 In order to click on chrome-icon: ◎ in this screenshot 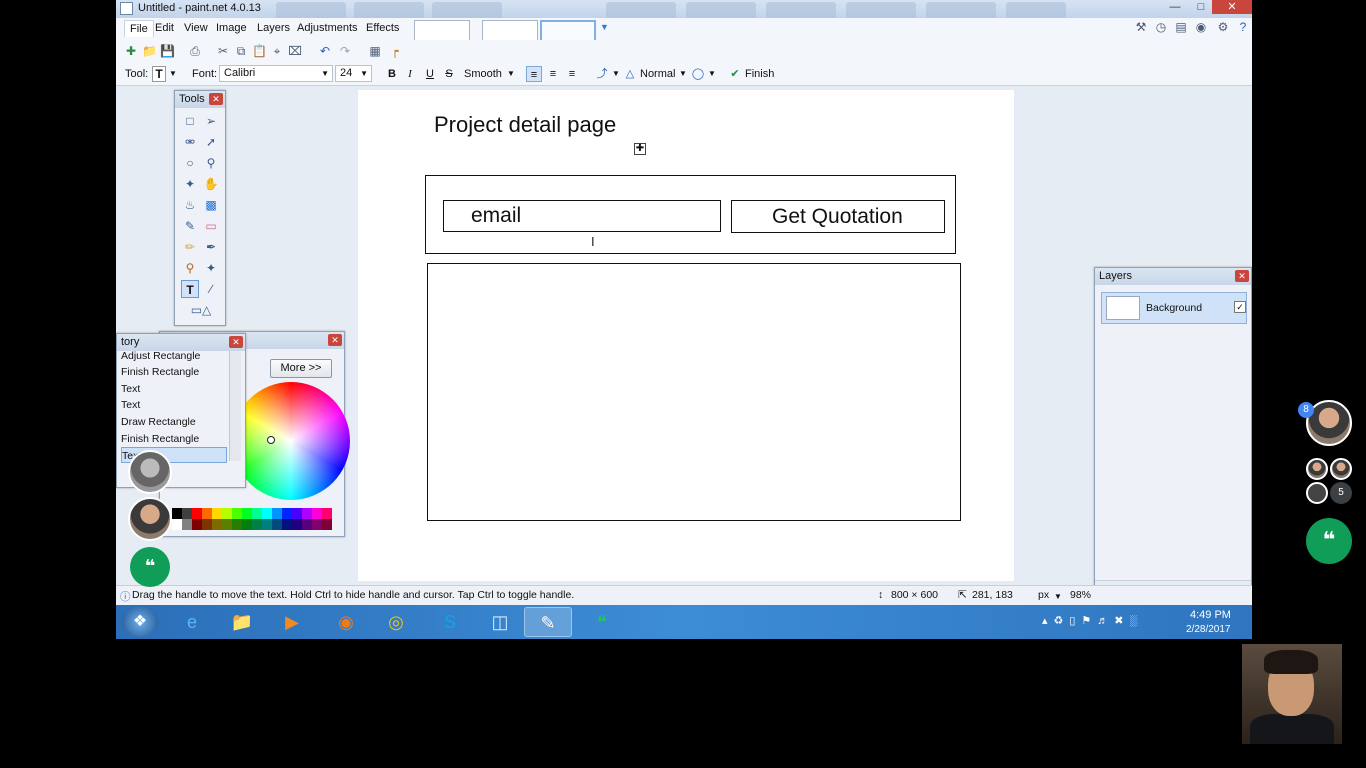, I will do `click(396, 622)`.